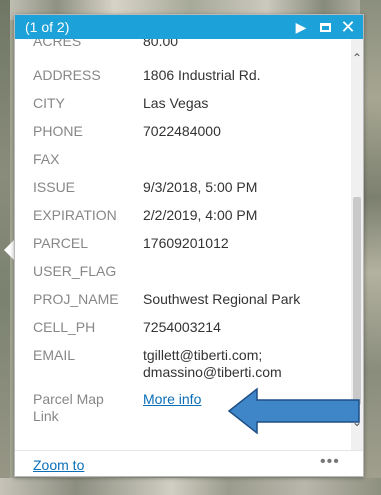 The width and height of the screenshot is (381, 495). What do you see at coordinates (176, 103) in the screenshot?
I see `attribute-value: Las Vegas` at bounding box center [176, 103].